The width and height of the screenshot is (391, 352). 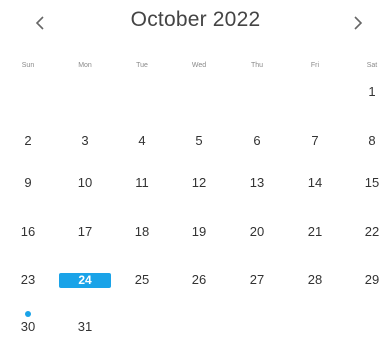 I want to click on day-number: 22, so click(x=372, y=231).